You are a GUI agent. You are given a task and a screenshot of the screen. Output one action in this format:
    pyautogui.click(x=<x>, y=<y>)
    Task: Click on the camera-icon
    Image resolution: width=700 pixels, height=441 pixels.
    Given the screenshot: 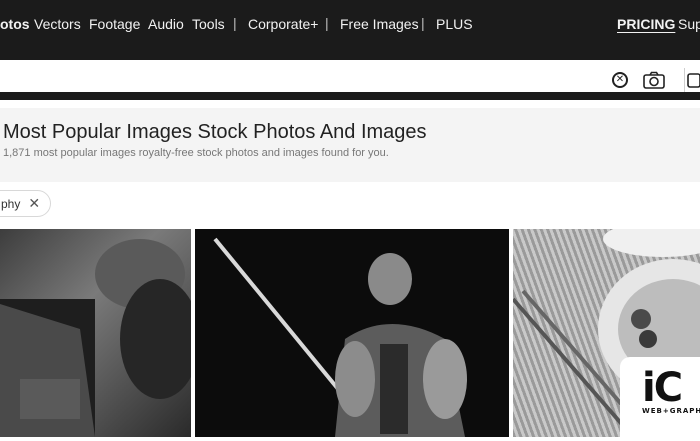 What is the action you would take?
    pyautogui.click(x=654, y=80)
    